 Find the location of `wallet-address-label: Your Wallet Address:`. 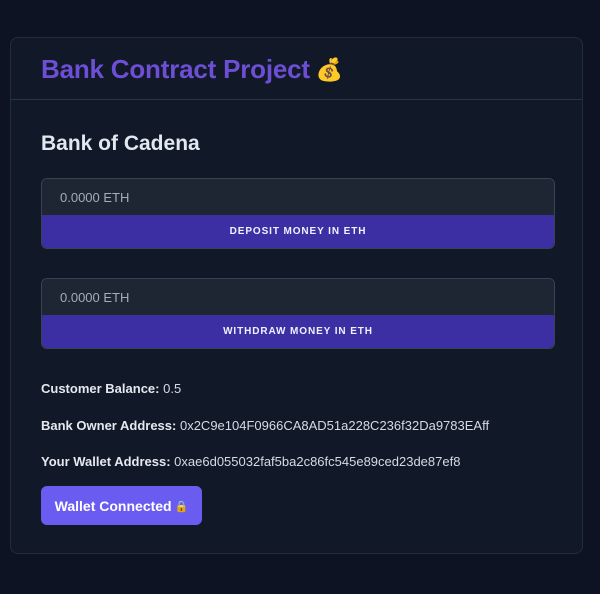

wallet-address-label: Your Wallet Address: is located at coordinates (106, 461).